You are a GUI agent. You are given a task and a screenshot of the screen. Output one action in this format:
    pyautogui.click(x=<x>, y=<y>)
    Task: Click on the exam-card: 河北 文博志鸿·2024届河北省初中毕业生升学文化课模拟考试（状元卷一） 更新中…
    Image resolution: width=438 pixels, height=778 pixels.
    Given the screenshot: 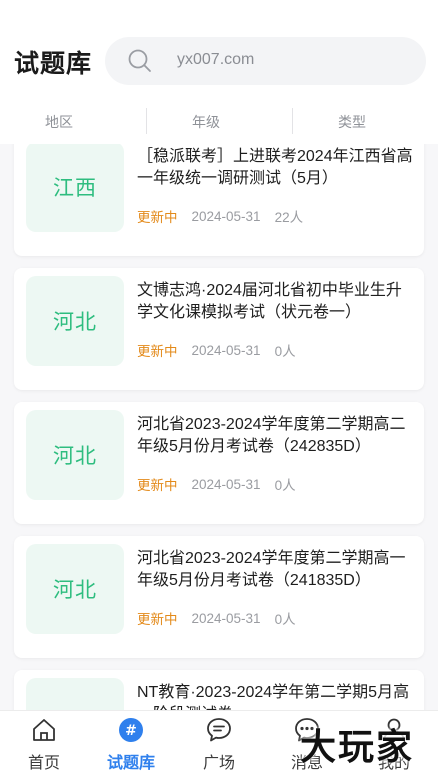 What is the action you would take?
    pyautogui.click(x=219, y=329)
    